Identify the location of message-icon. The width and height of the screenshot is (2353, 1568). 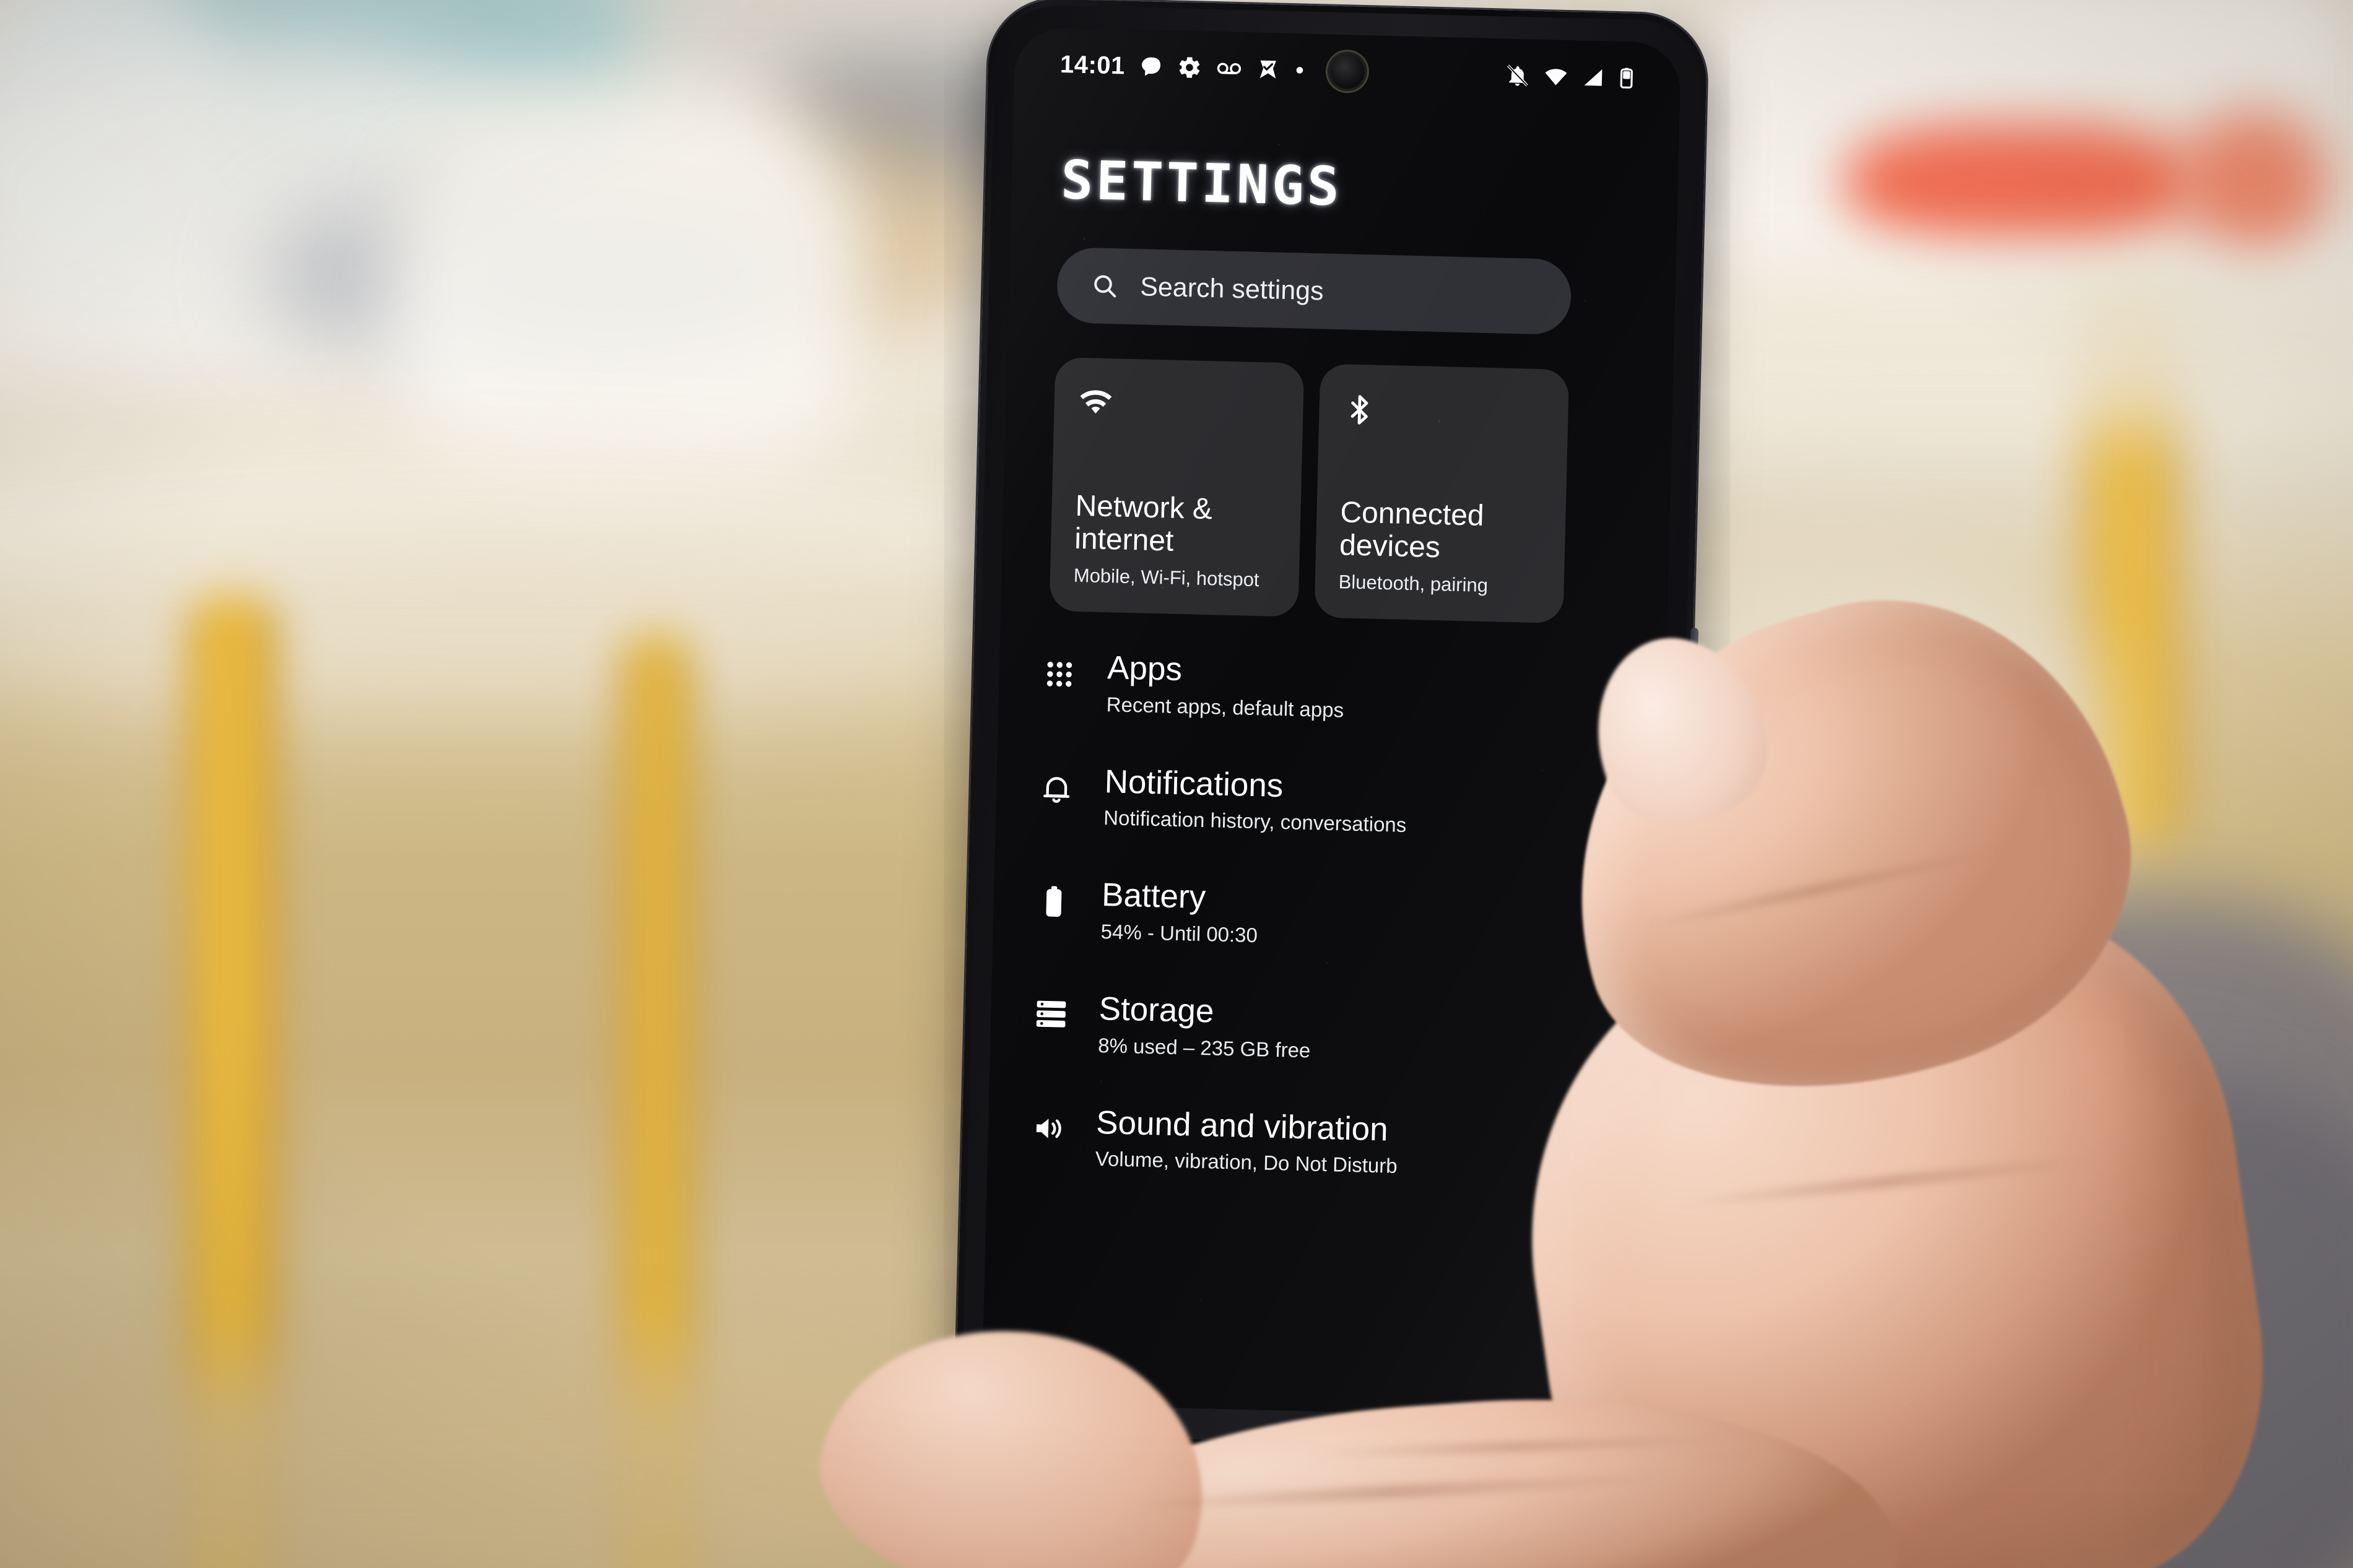
(1150, 66).